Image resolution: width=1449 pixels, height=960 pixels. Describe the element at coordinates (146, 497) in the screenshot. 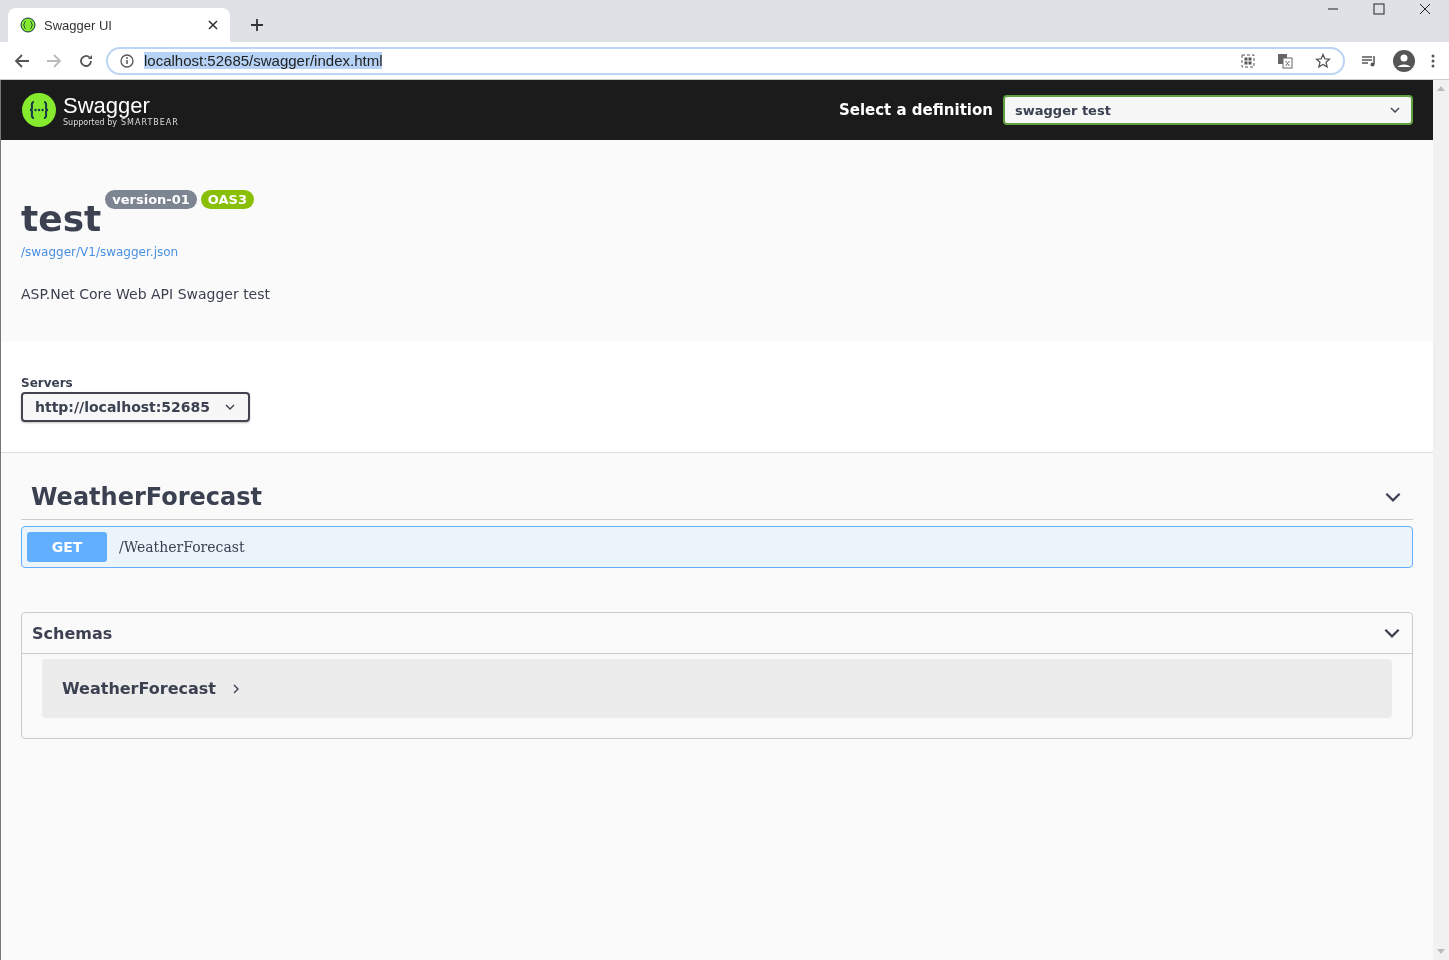

I see `tag-title: WeatherForecast` at that location.